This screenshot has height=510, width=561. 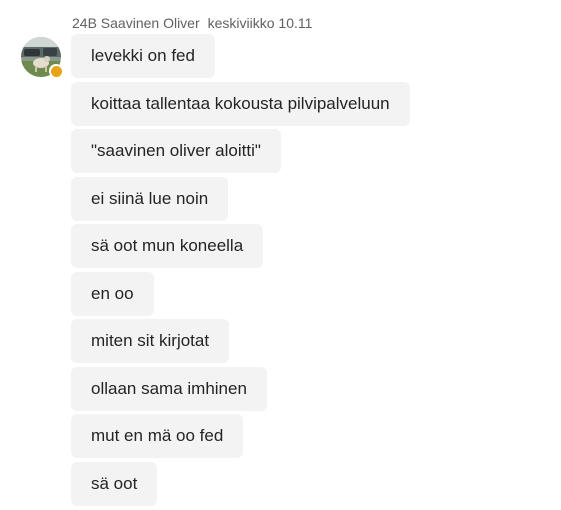 I want to click on message-timestamp: keskiviikko 10.11, so click(x=260, y=23).